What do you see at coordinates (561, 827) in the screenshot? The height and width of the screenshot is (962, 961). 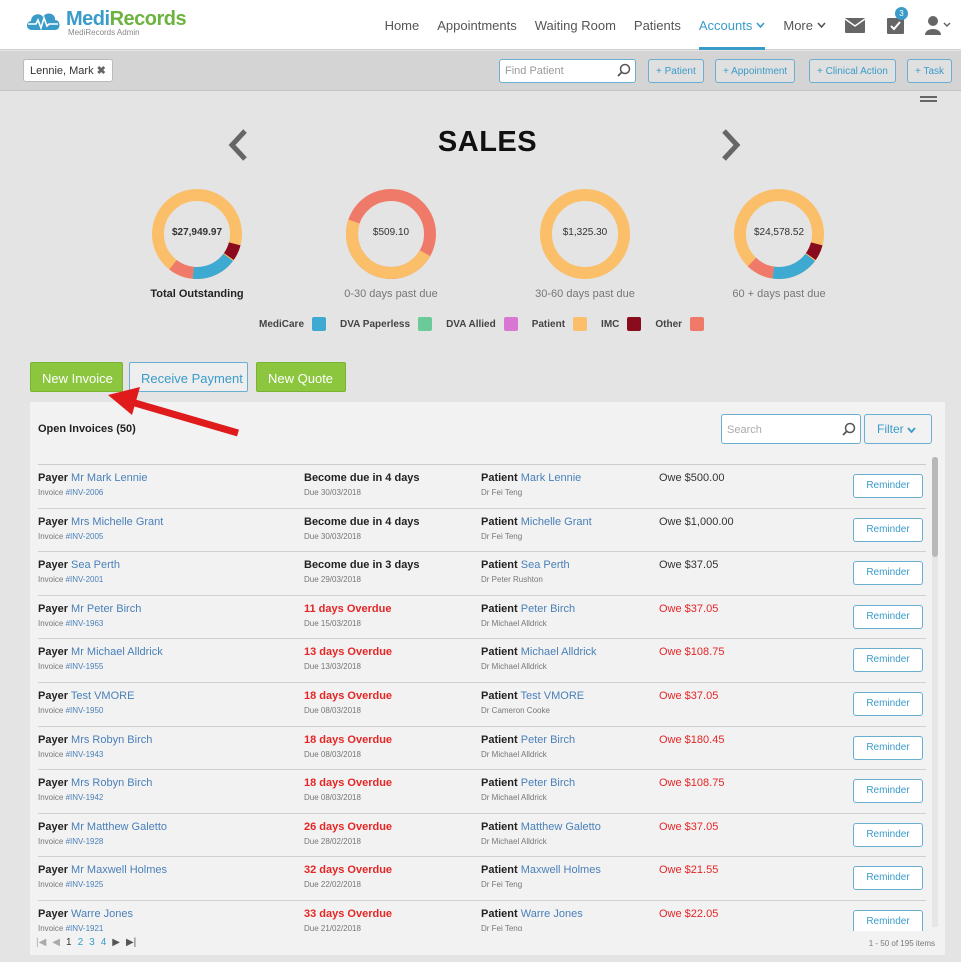 I see `patient-link: Matthew Galetto` at bounding box center [561, 827].